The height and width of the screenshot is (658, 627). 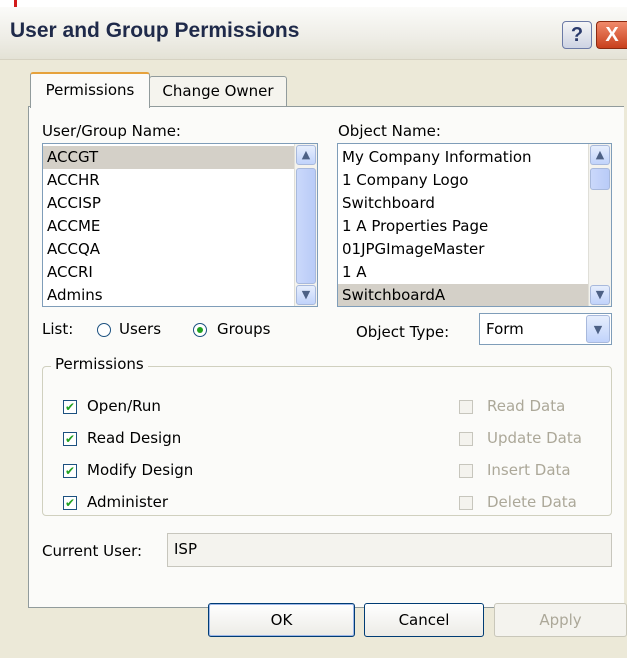 What do you see at coordinates (466, 407) in the screenshot?
I see `checkbox-read-data` at bounding box center [466, 407].